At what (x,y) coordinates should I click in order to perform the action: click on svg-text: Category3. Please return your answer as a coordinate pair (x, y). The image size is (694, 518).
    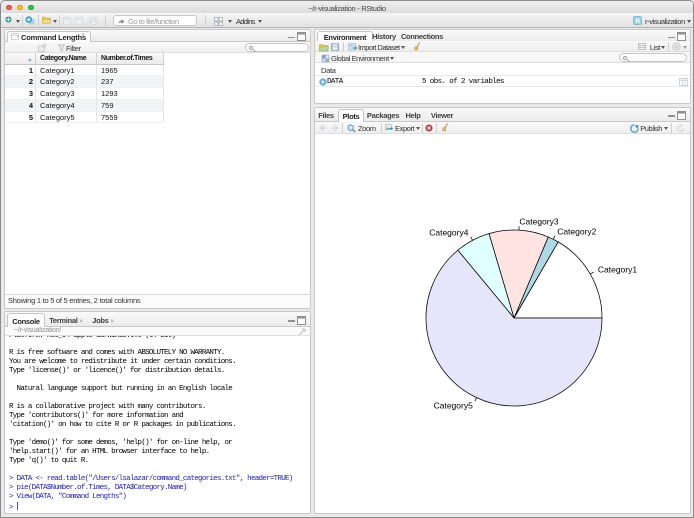
    Looking at the image, I should click on (538, 221).